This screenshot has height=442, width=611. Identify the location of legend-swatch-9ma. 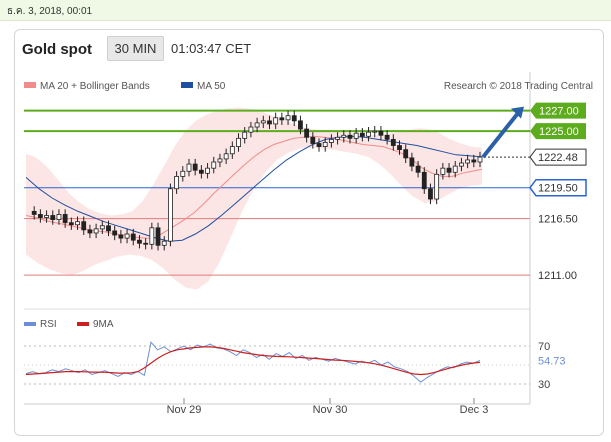
(83, 324).